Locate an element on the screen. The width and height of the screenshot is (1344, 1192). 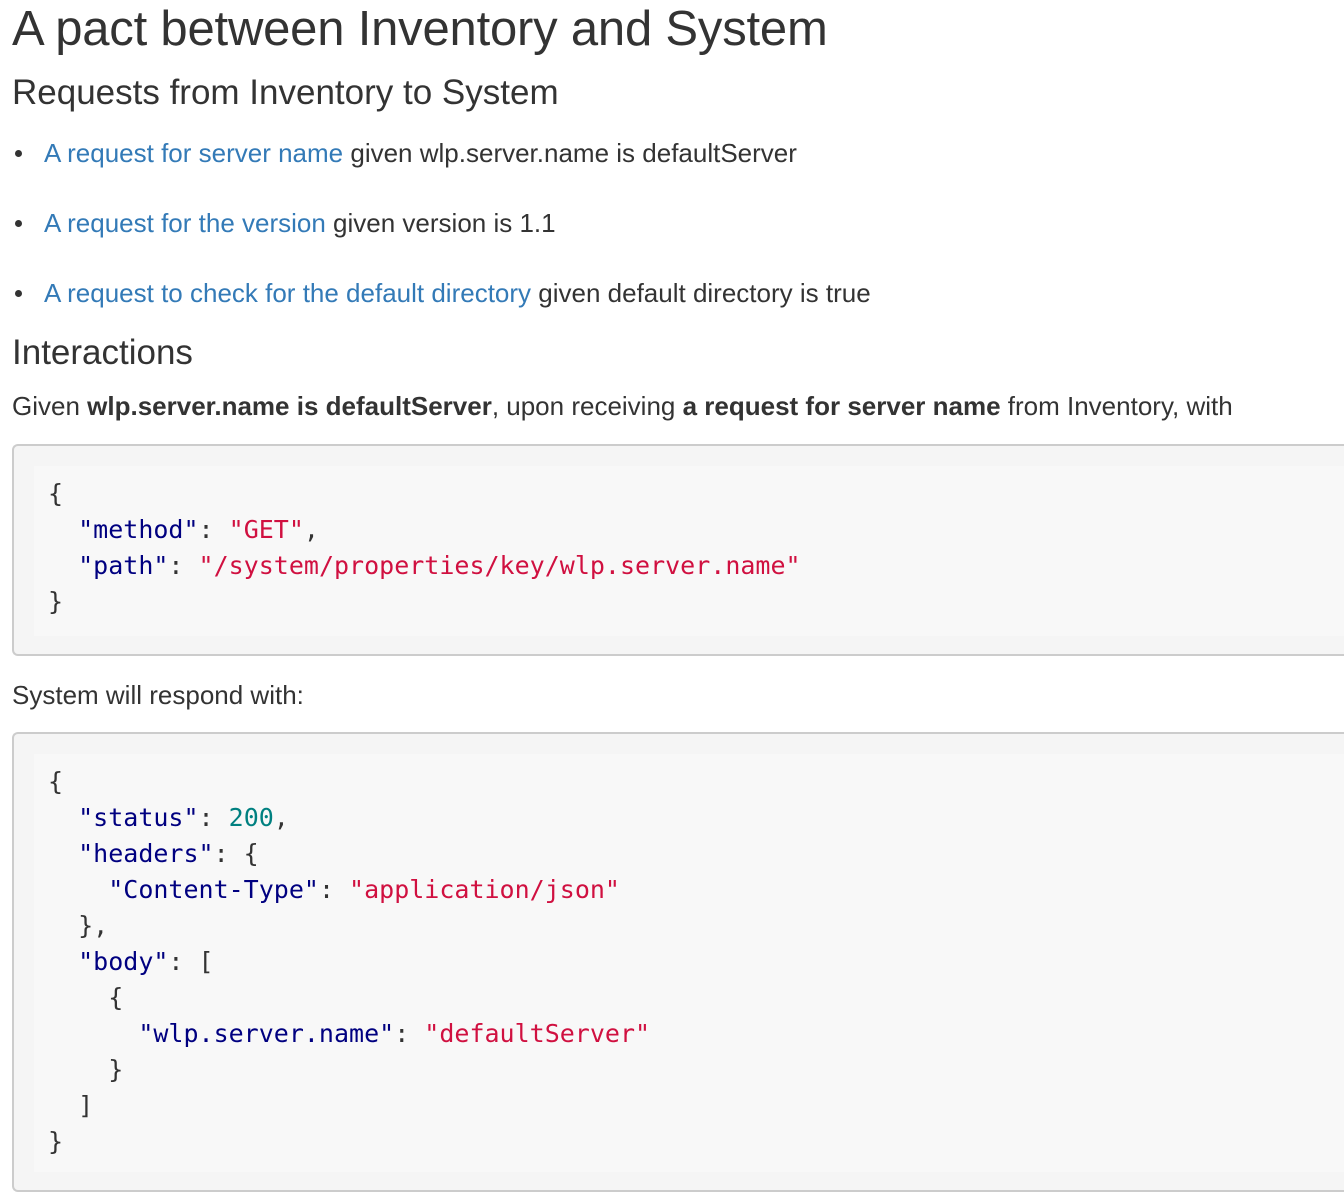
json-key: "path" is located at coordinates (123, 565).